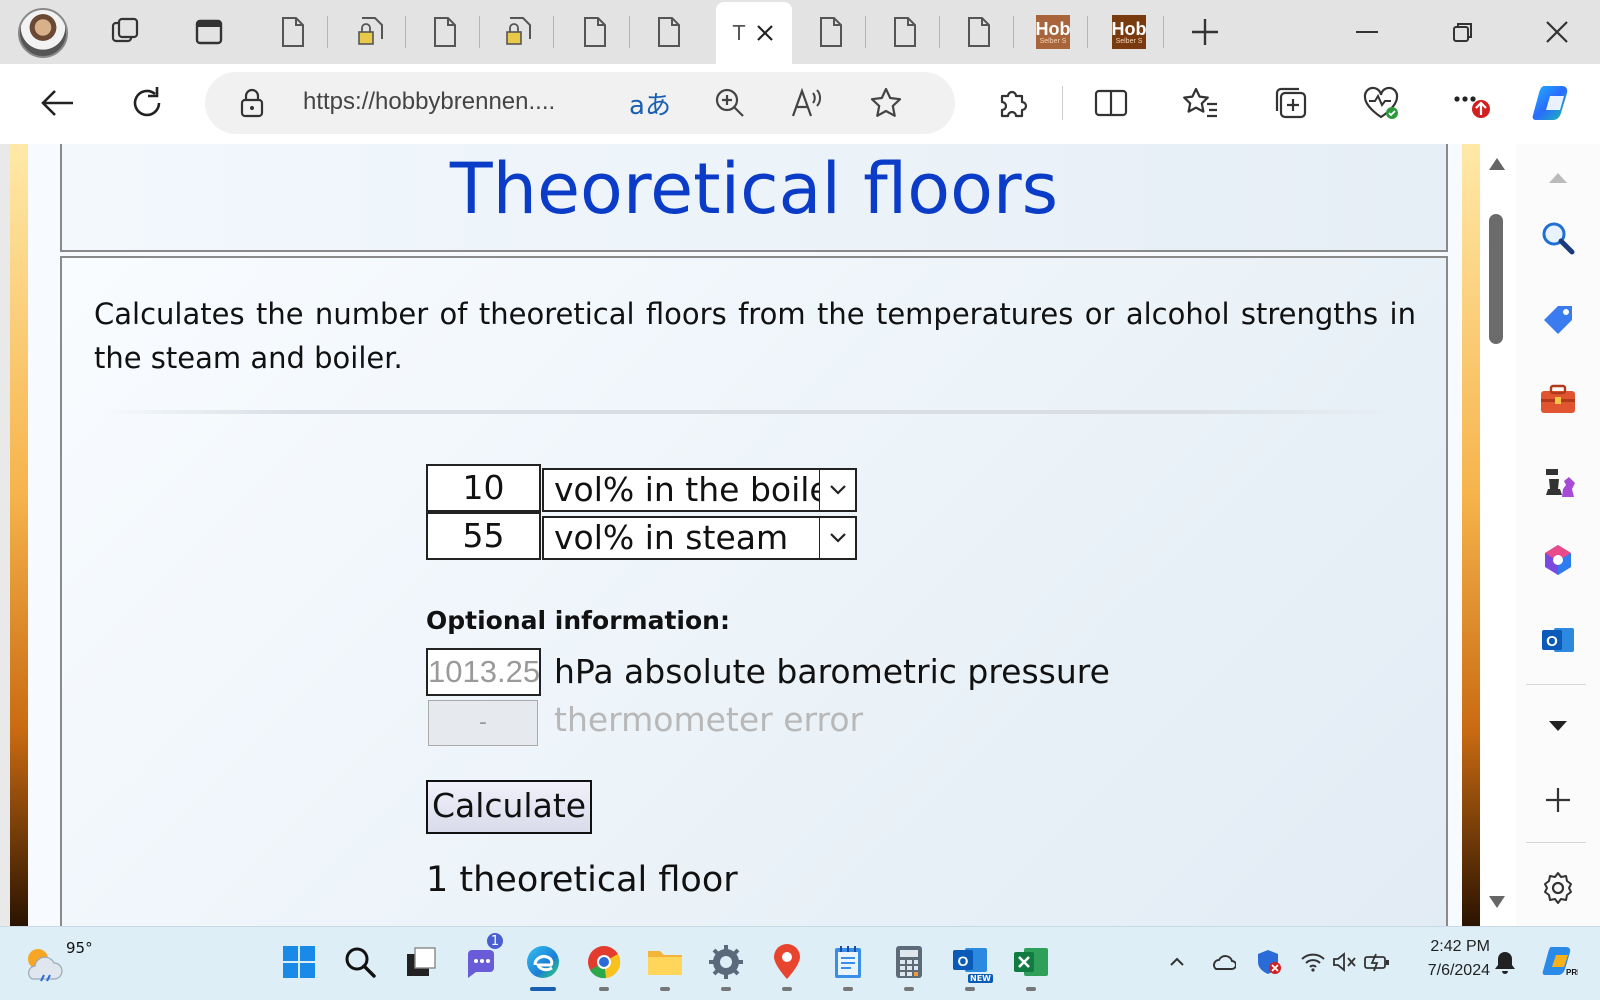 The height and width of the screenshot is (1000, 1600). Describe the element at coordinates (754, 33) in the screenshot. I see `tab-active: T` at that location.